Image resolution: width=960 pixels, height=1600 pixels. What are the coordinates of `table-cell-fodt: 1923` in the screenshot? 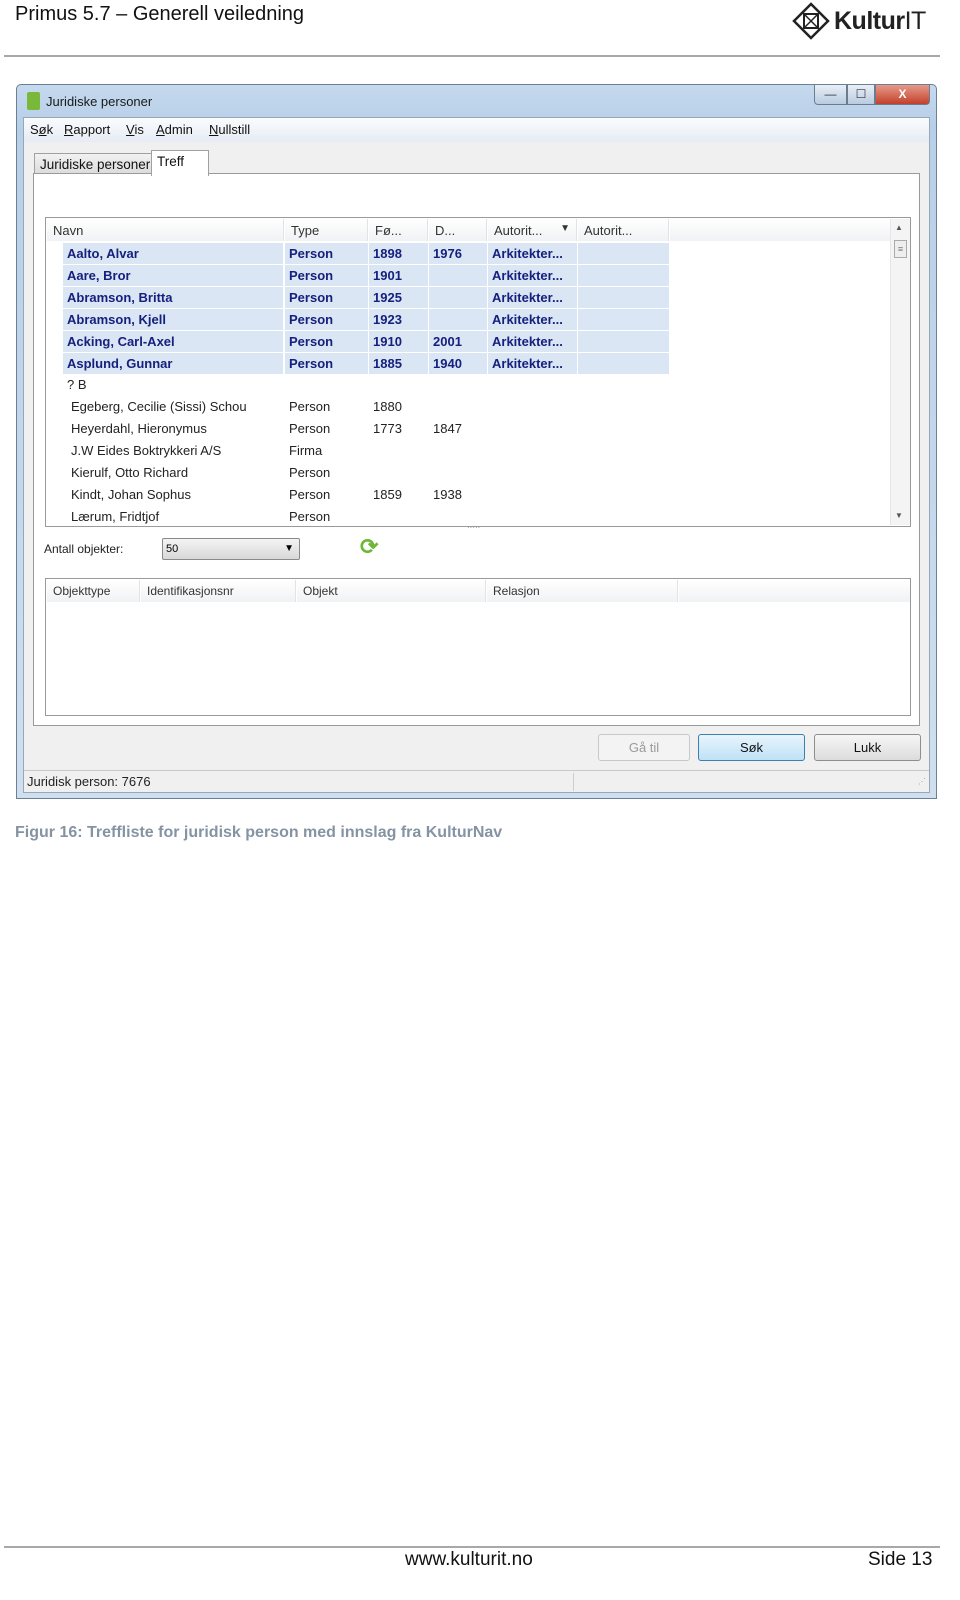 It's located at (398, 319).